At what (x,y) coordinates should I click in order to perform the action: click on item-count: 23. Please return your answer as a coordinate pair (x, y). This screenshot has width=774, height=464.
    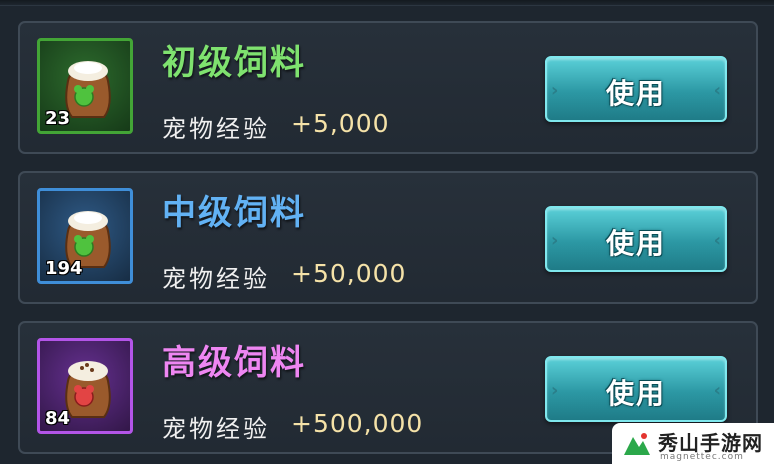
    Looking at the image, I should click on (58, 118).